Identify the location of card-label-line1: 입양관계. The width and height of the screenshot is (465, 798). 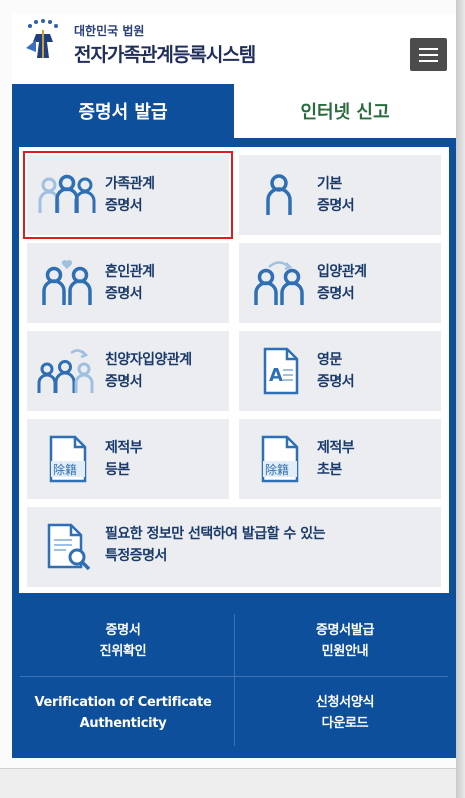
(342, 272).